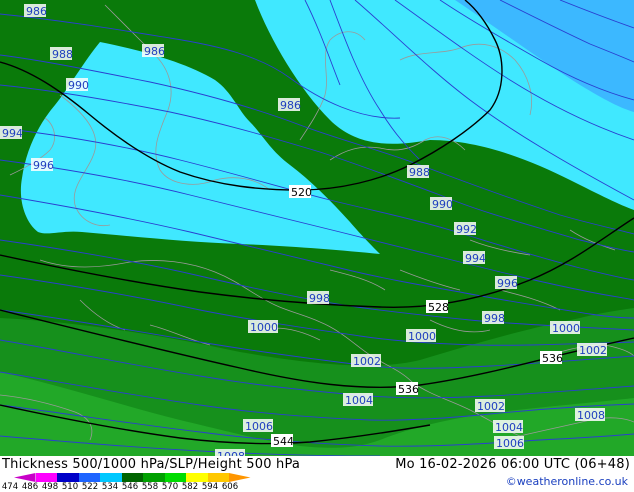  I want to click on svg-text: 992, so click(466, 229).